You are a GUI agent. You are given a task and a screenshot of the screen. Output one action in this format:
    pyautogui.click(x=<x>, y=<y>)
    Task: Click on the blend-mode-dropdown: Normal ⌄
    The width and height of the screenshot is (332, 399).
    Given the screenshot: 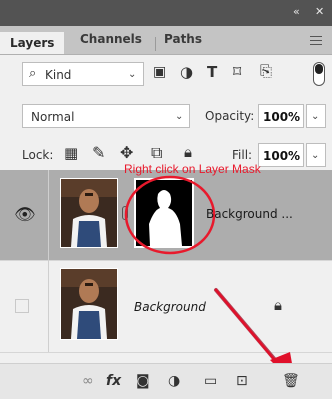 What is the action you would take?
    pyautogui.click(x=106, y=116)
    